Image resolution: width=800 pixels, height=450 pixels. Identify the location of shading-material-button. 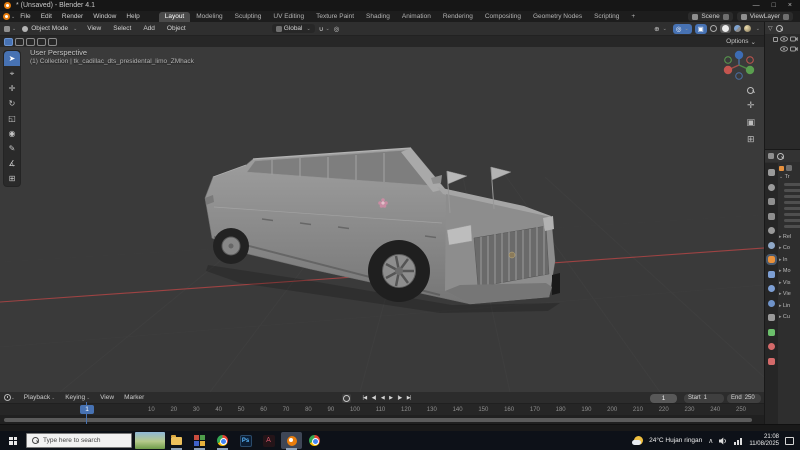
(737, 28).